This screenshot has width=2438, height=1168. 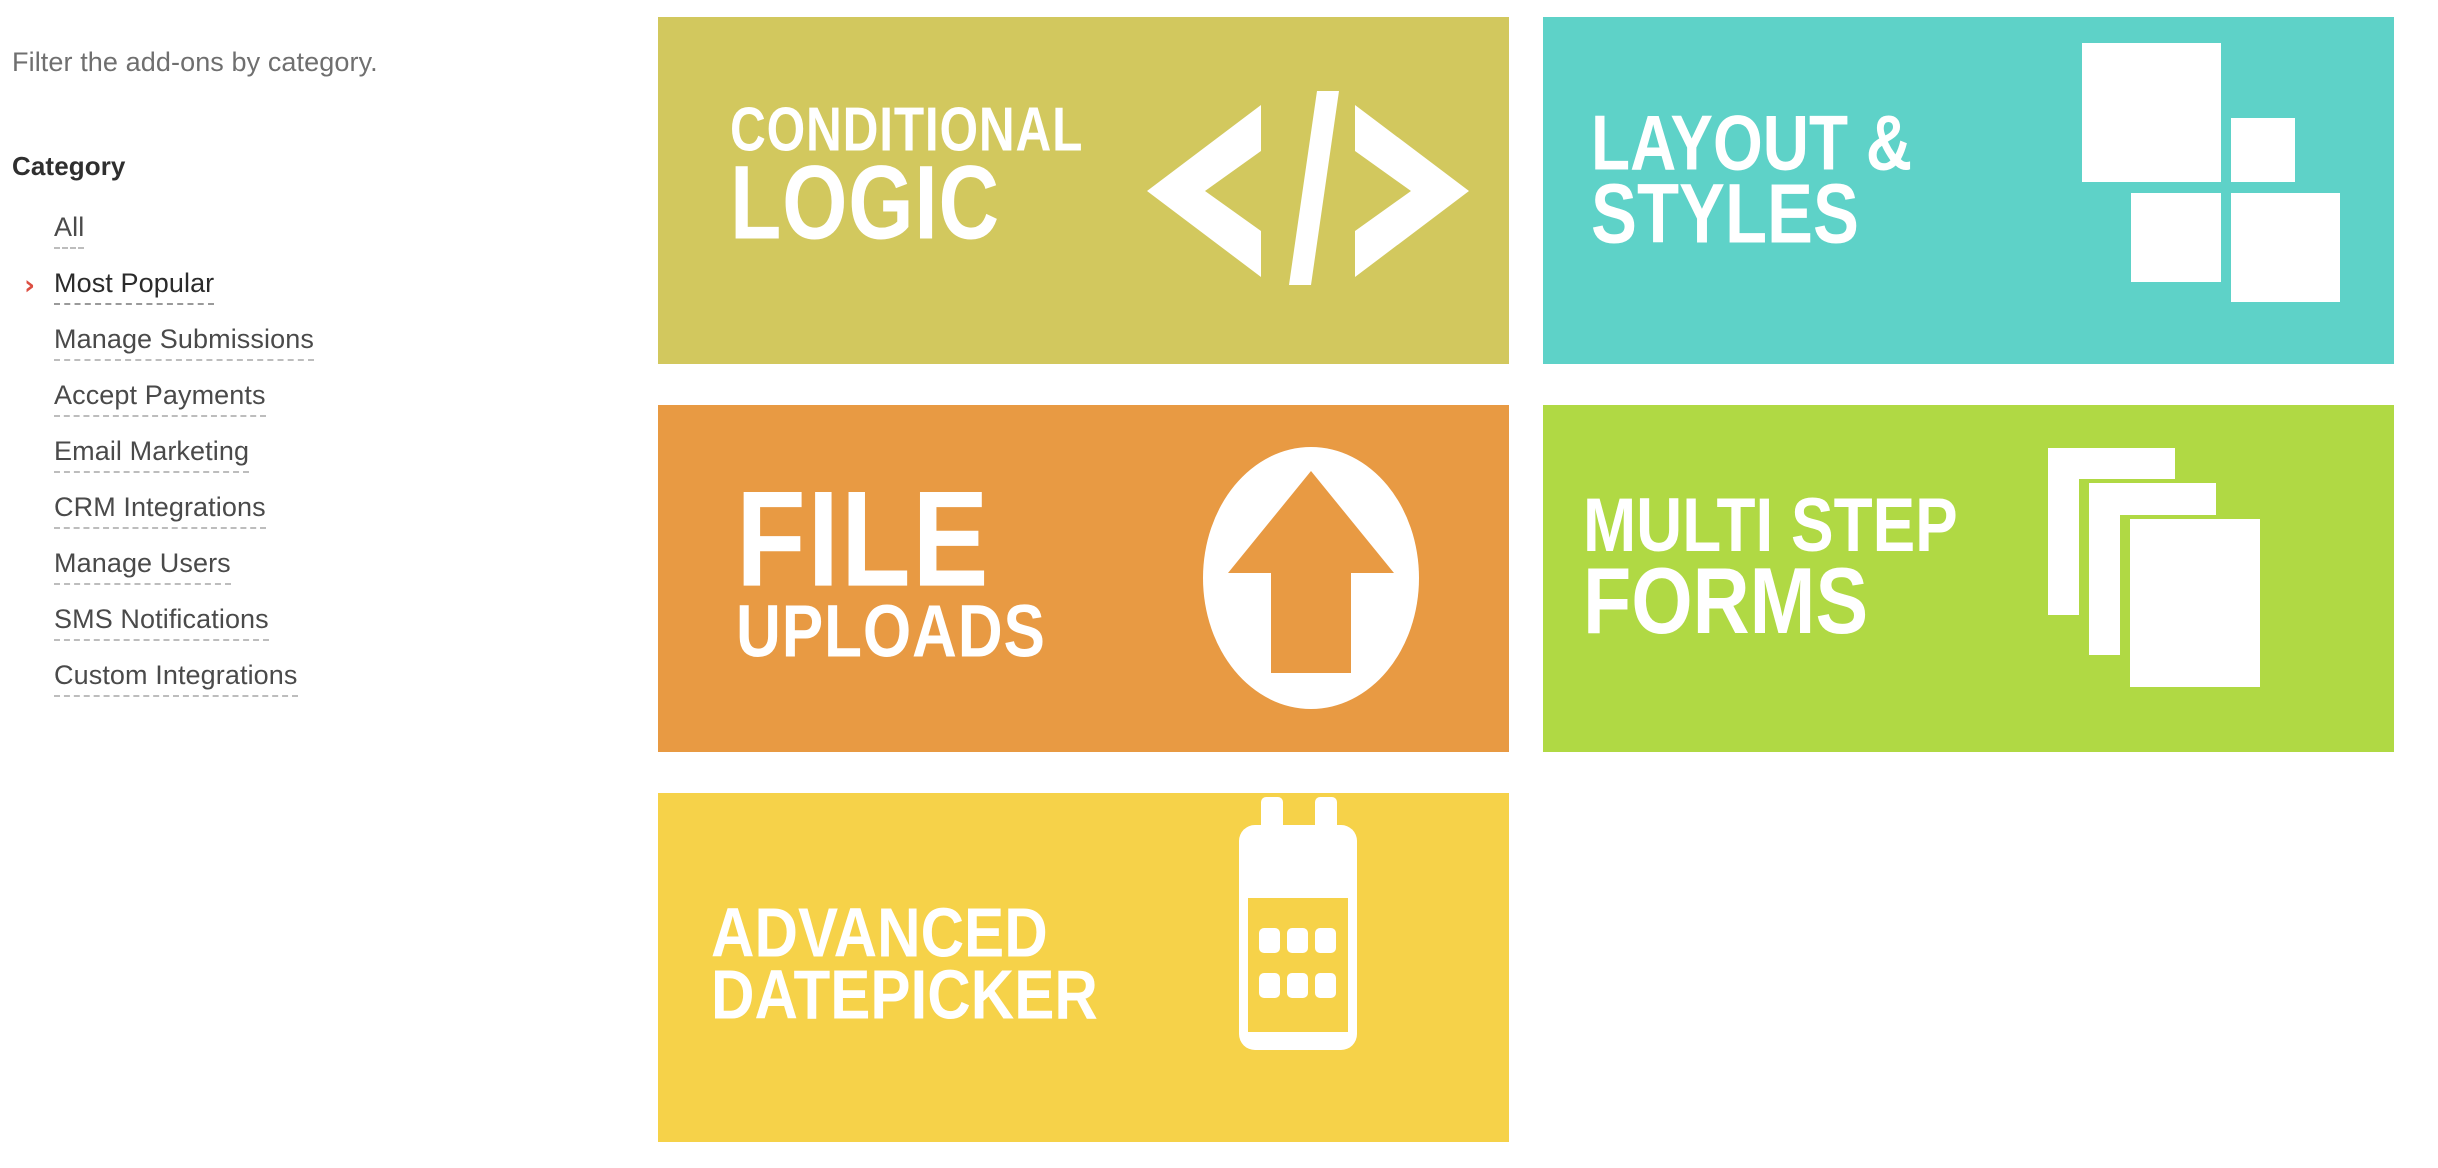 I want to click on addon-card-title-line2: FORMS, so click(x=1726, y=601).